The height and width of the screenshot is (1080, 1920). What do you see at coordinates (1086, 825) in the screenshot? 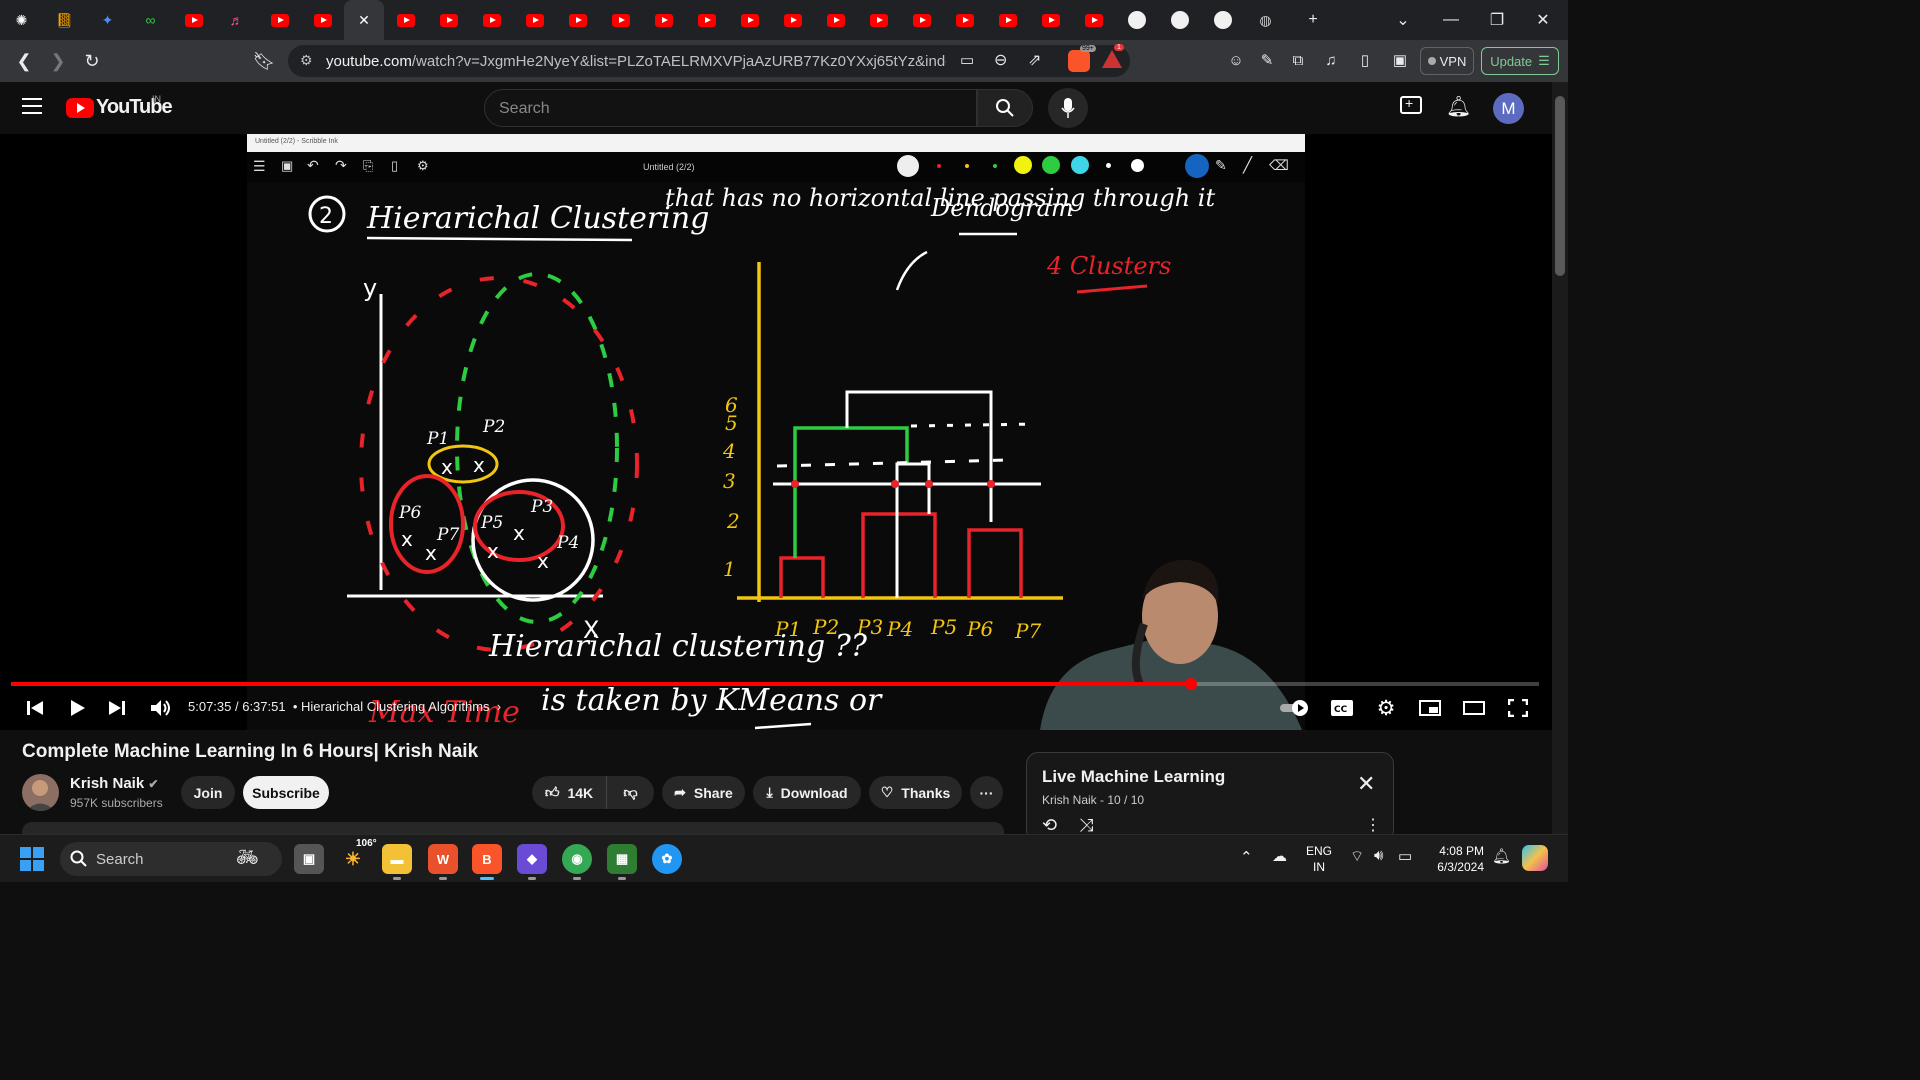
I see `shuffle-playlist-icon: ⤨` at bounding box center [1086, 825].